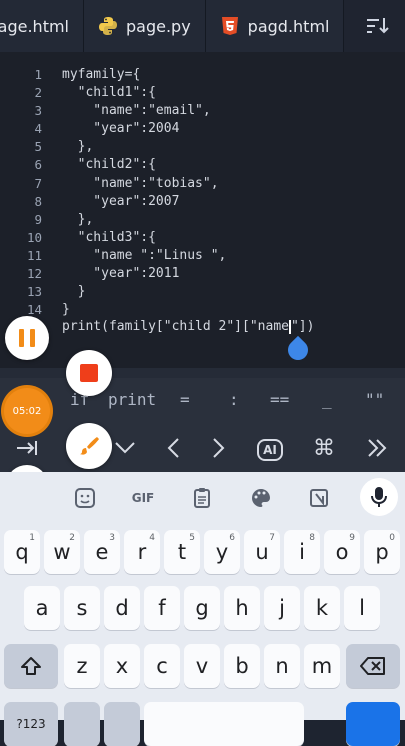 This screenshot has height=746, width=405. I want to click on line-number: 8, so click(38, 201).